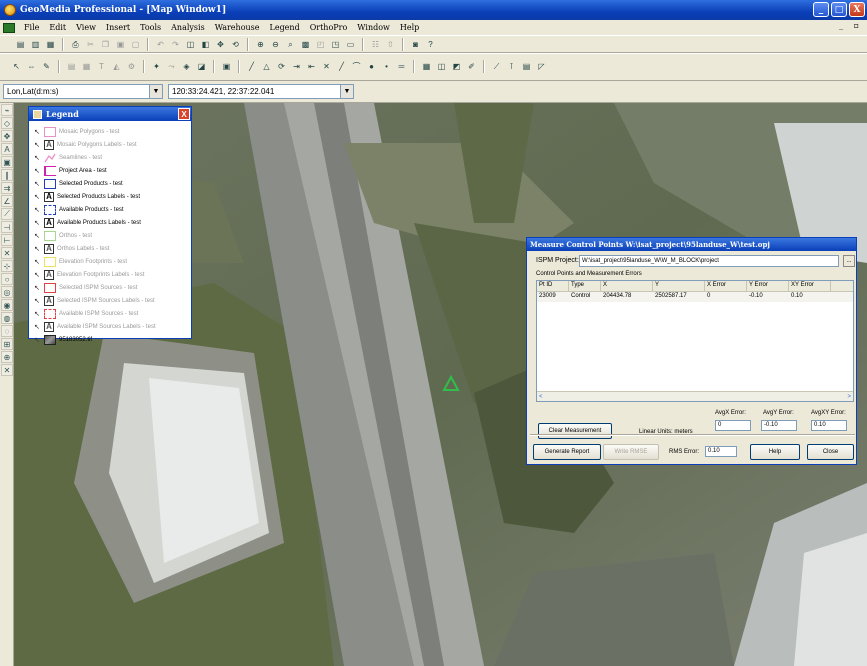 The image size is (867, 666). I want to click on node-icon: ◎, so click(7, 292).